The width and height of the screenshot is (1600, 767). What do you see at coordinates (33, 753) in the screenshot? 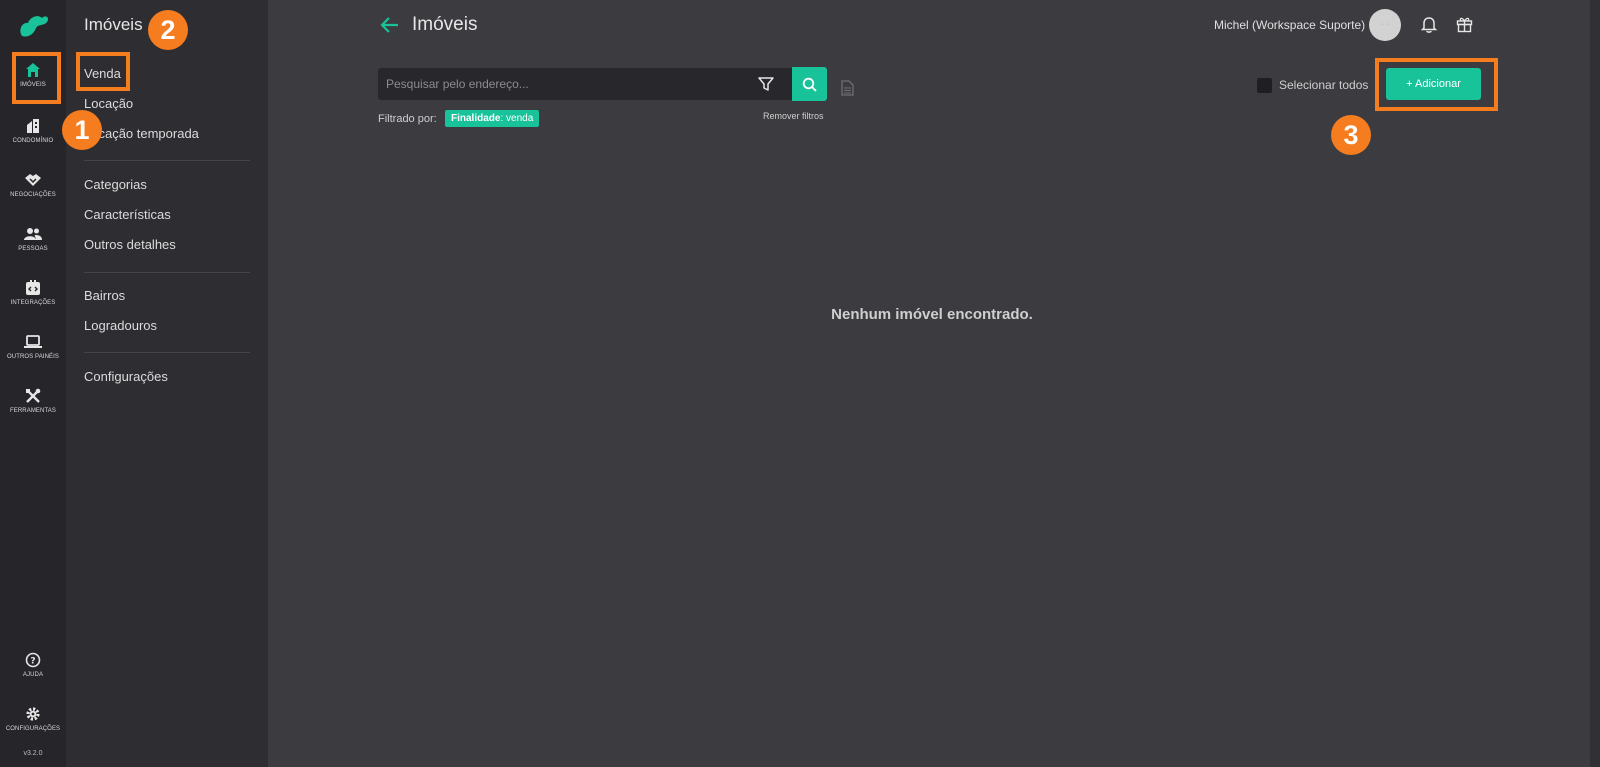
I see `version-label: v3.2.0` at bounding box center [33, 753].